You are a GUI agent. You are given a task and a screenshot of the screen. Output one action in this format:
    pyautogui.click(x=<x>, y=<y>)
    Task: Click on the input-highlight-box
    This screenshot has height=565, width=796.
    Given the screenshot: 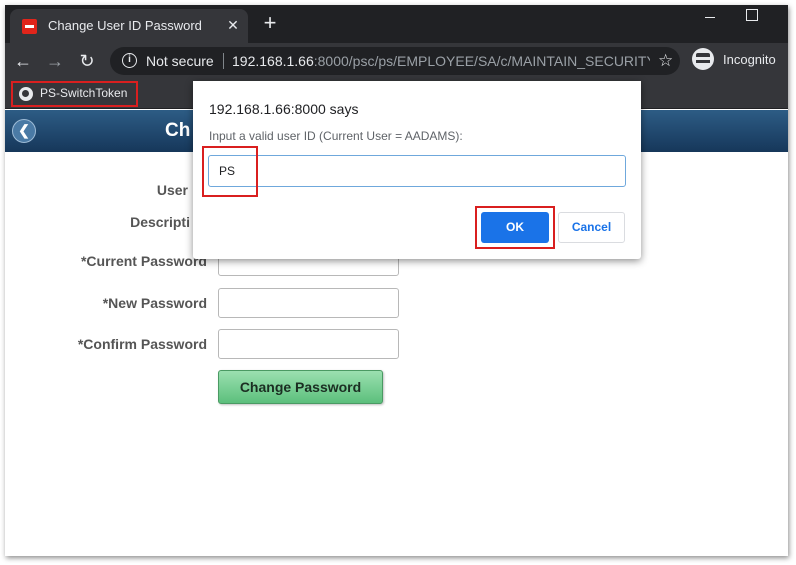 What is the action you would take?
    pyautogui.click(x=230, y=171)
    